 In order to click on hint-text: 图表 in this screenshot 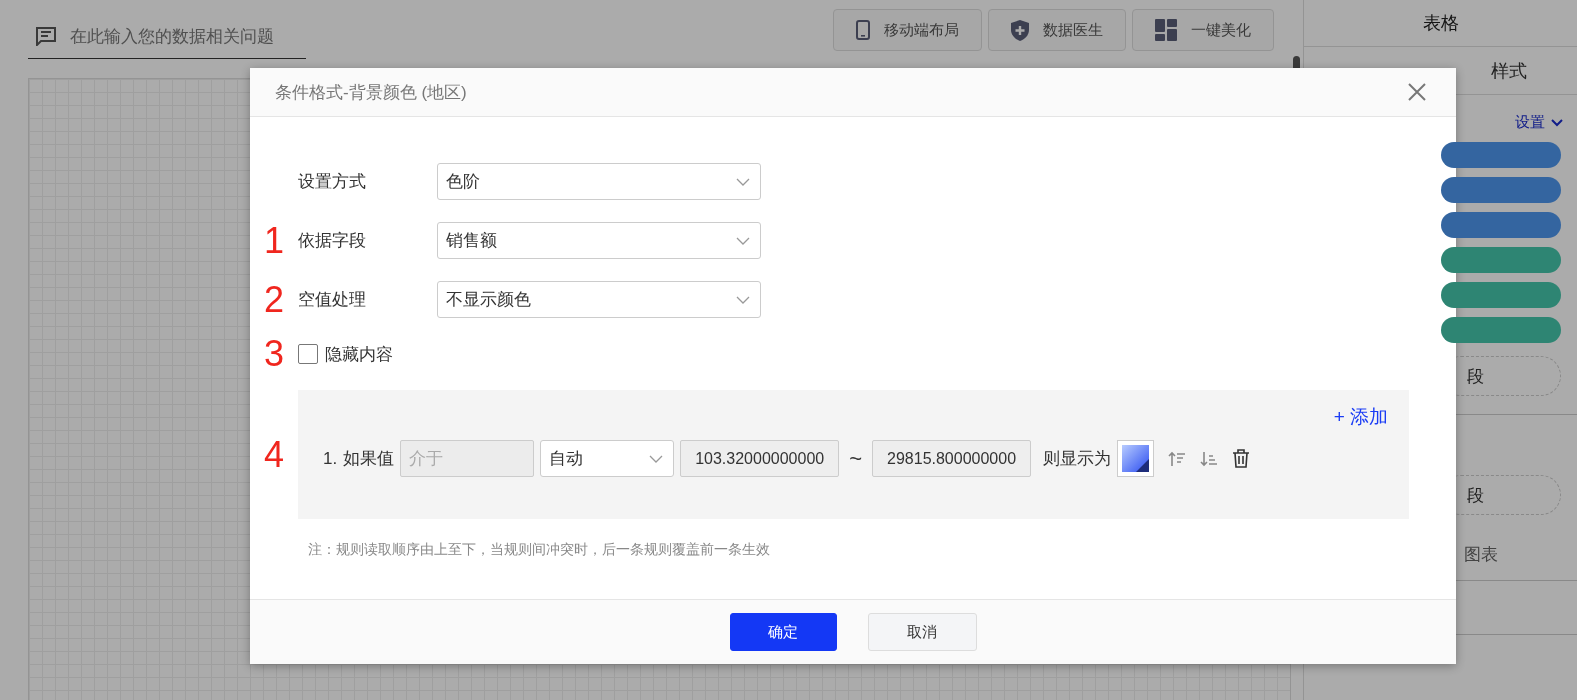, I will do `click(1481, 555)`.